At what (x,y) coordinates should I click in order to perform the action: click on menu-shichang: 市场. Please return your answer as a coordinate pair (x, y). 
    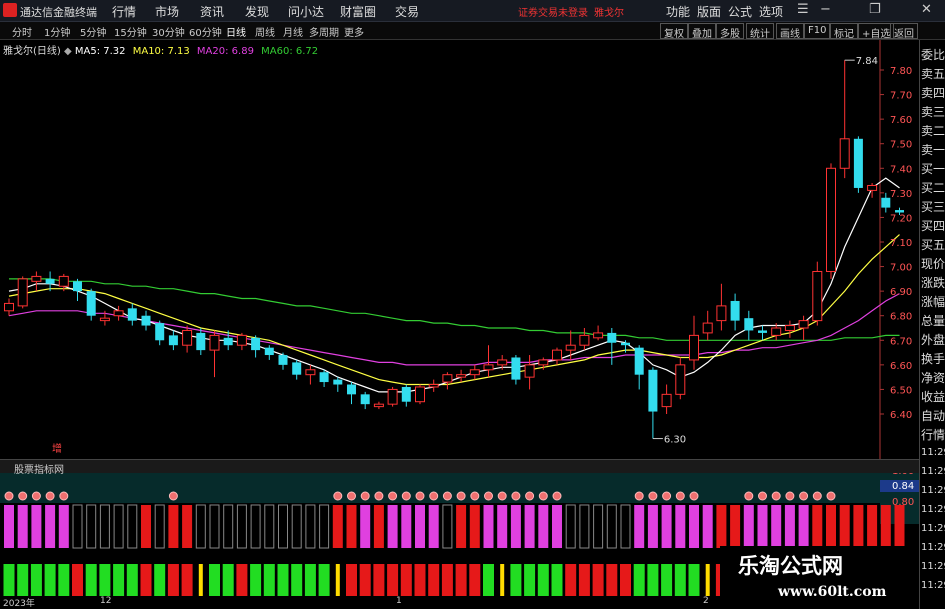
    Looking at the image, I should click on (167, 11).